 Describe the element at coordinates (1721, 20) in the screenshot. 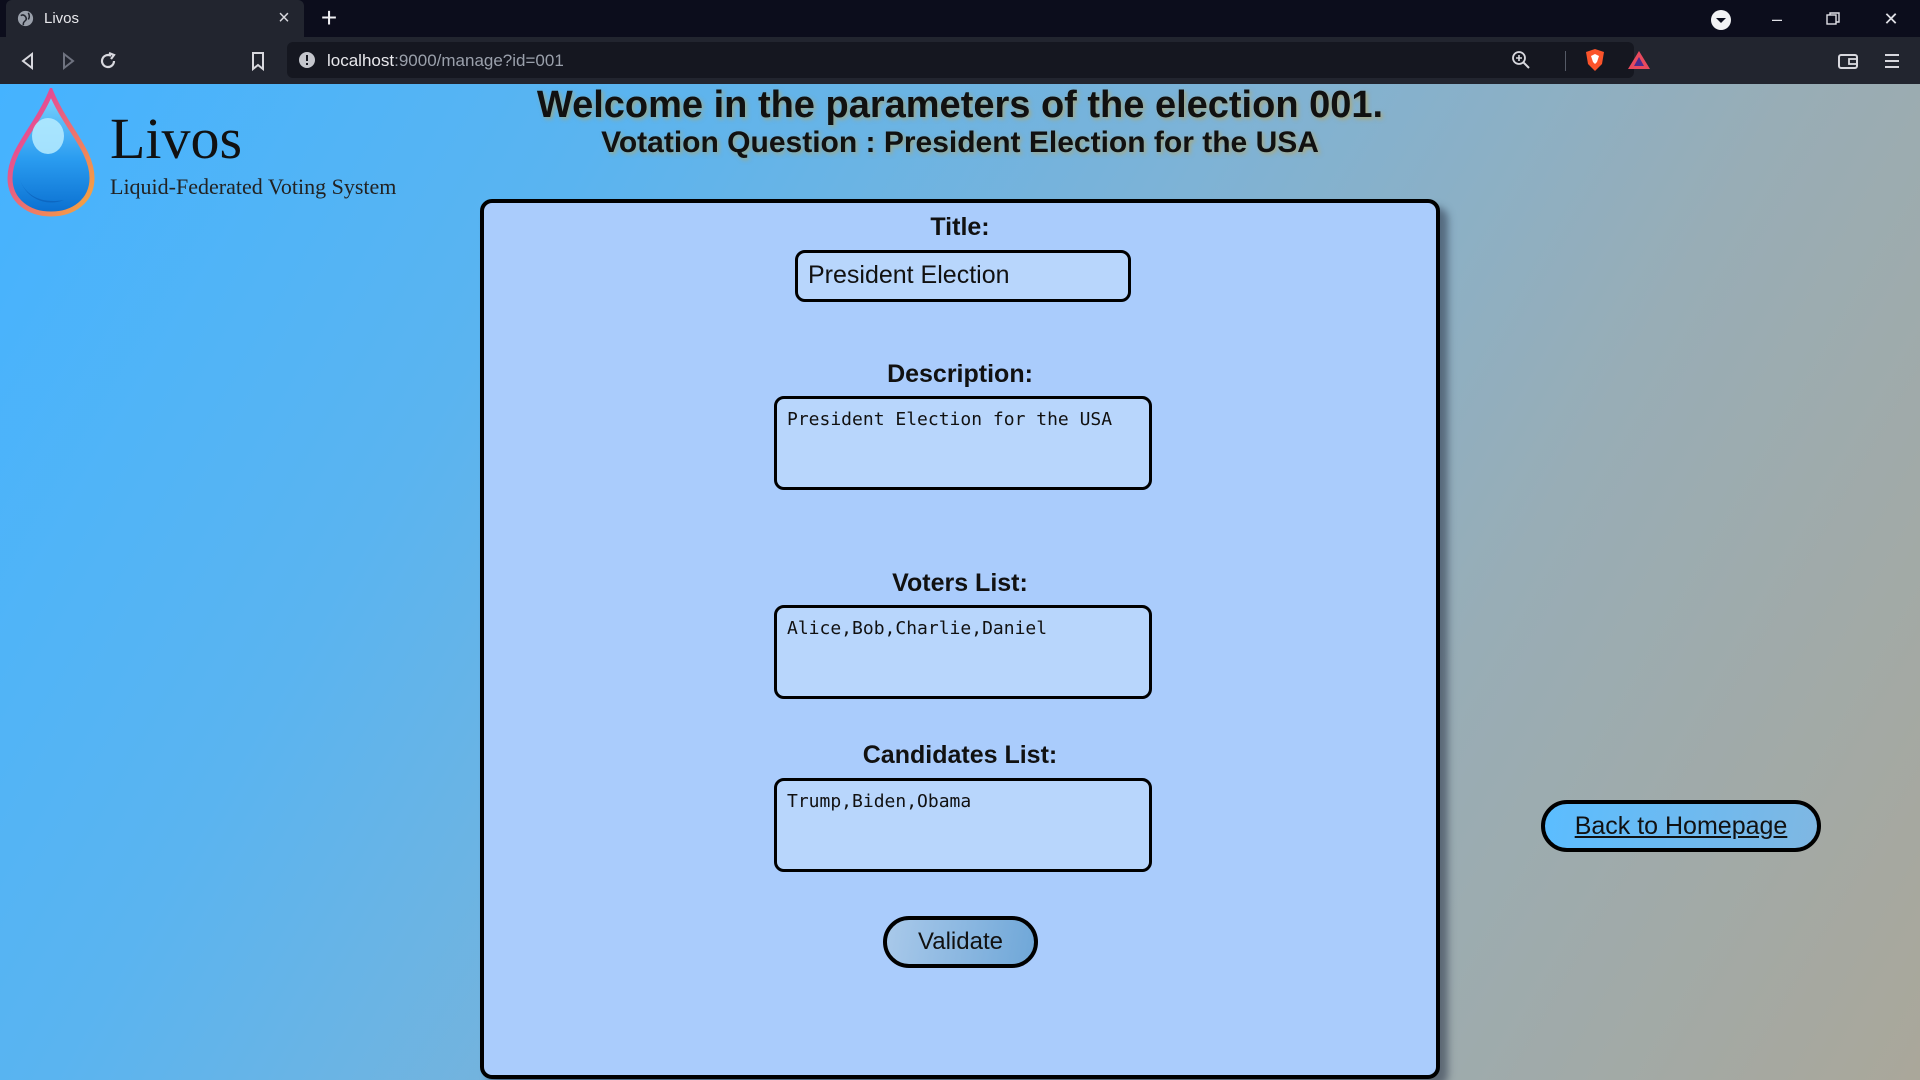

I see `brave-menu-icon` at that location.